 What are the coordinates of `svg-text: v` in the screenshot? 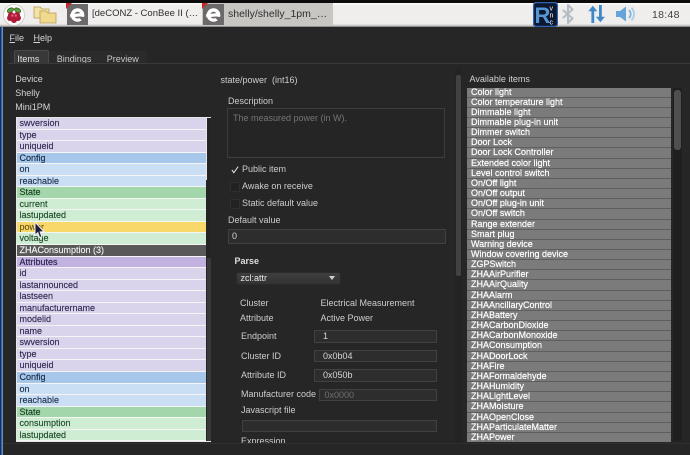 It's located at (552, 9).